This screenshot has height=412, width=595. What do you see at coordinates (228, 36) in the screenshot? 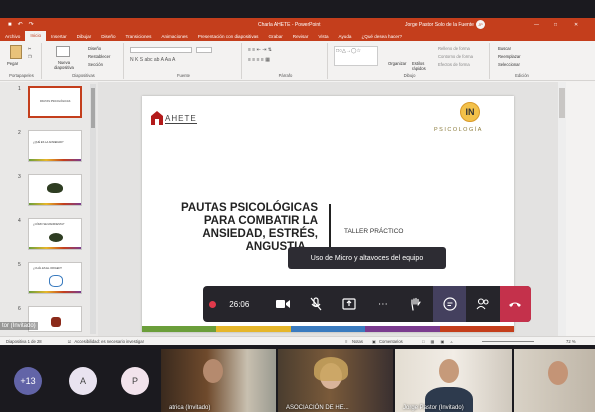
I see `tab-presentacion: Presentación con diapositivas` at bounding box center [228, 36].